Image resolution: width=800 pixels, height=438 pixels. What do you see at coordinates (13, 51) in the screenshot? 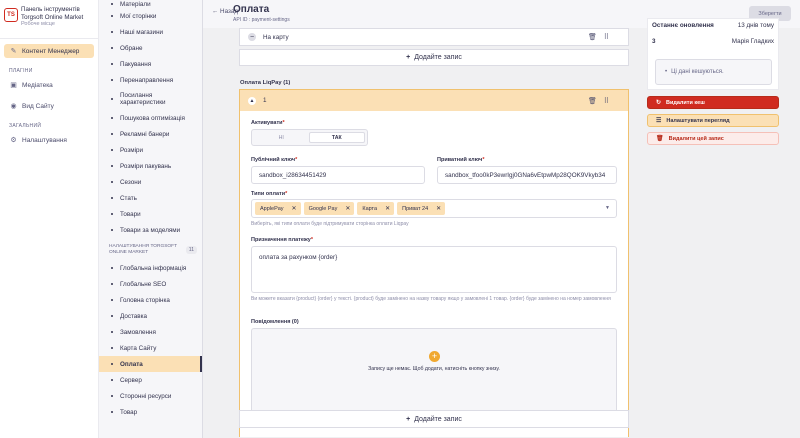
I see `pen-icon: ✎` at bounding box center [13, 51].